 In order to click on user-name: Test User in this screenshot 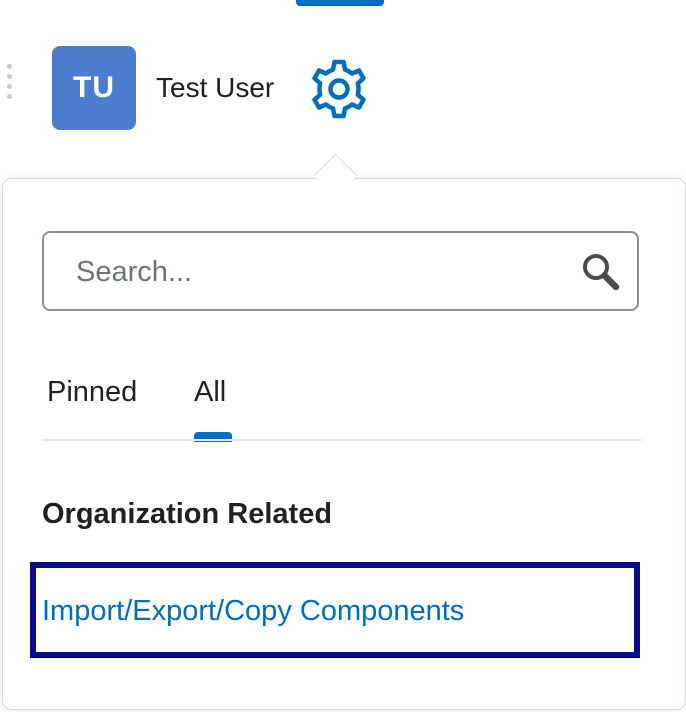, I will do `click(215, 88)`.